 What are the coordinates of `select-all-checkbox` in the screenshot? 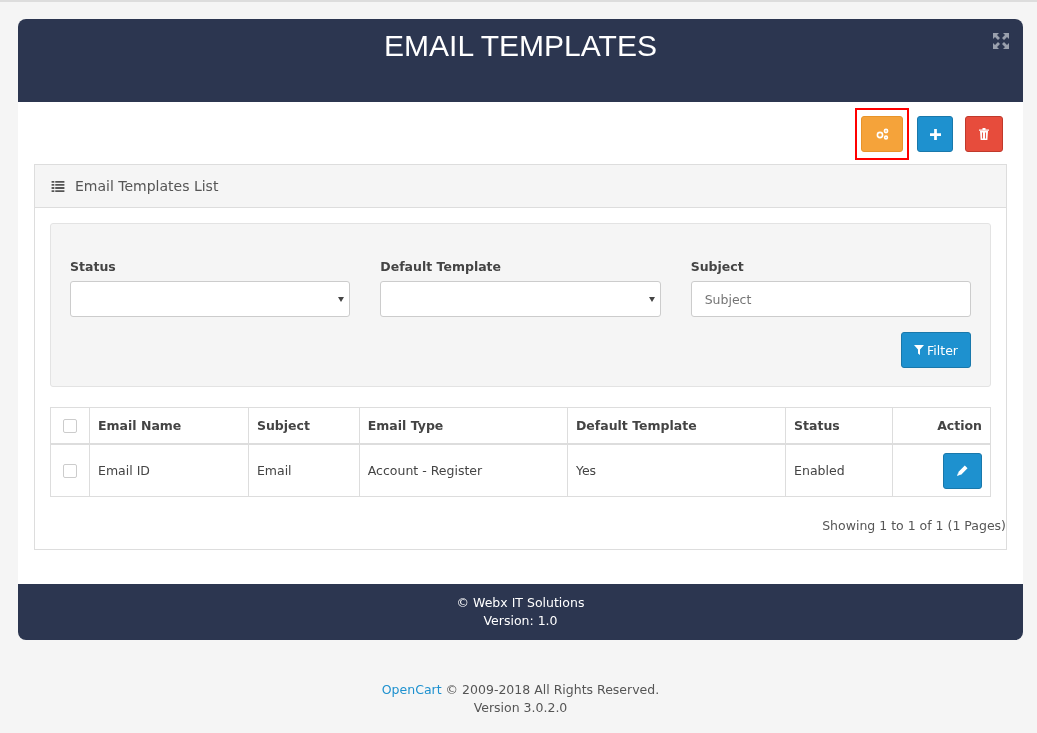 It's located at (70, 426).